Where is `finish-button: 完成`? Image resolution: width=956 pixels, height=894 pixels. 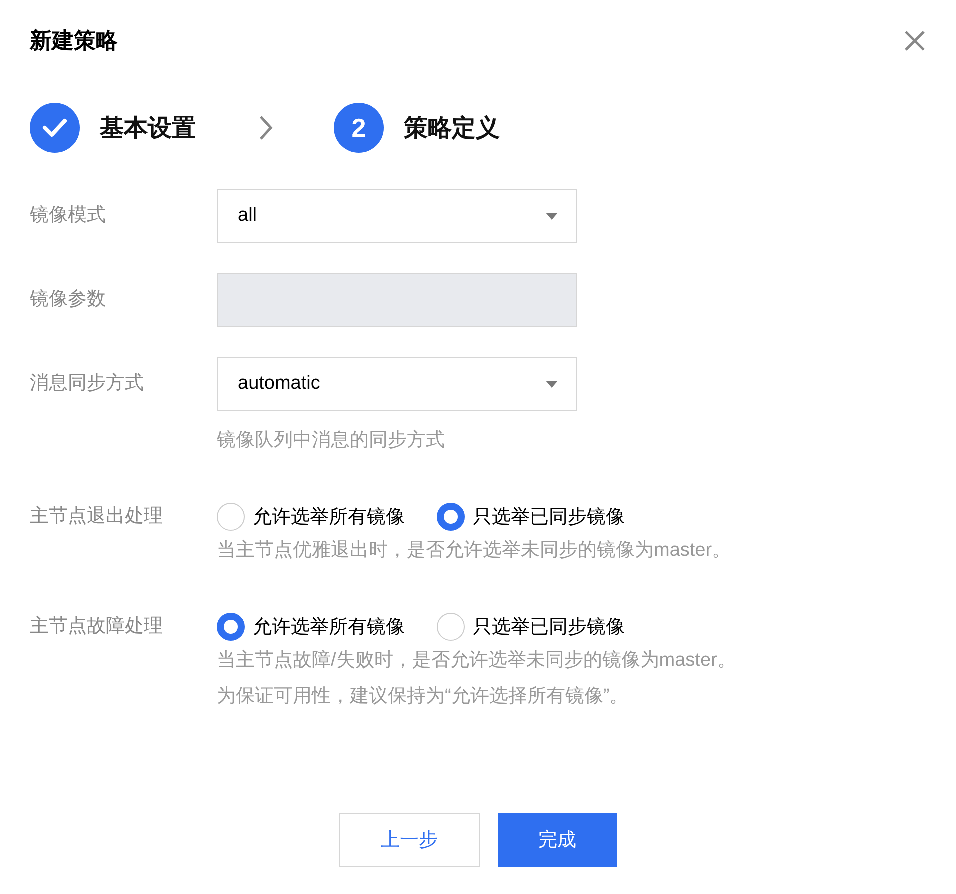 finish-button: 完成 is located at coordinates (557, 840).